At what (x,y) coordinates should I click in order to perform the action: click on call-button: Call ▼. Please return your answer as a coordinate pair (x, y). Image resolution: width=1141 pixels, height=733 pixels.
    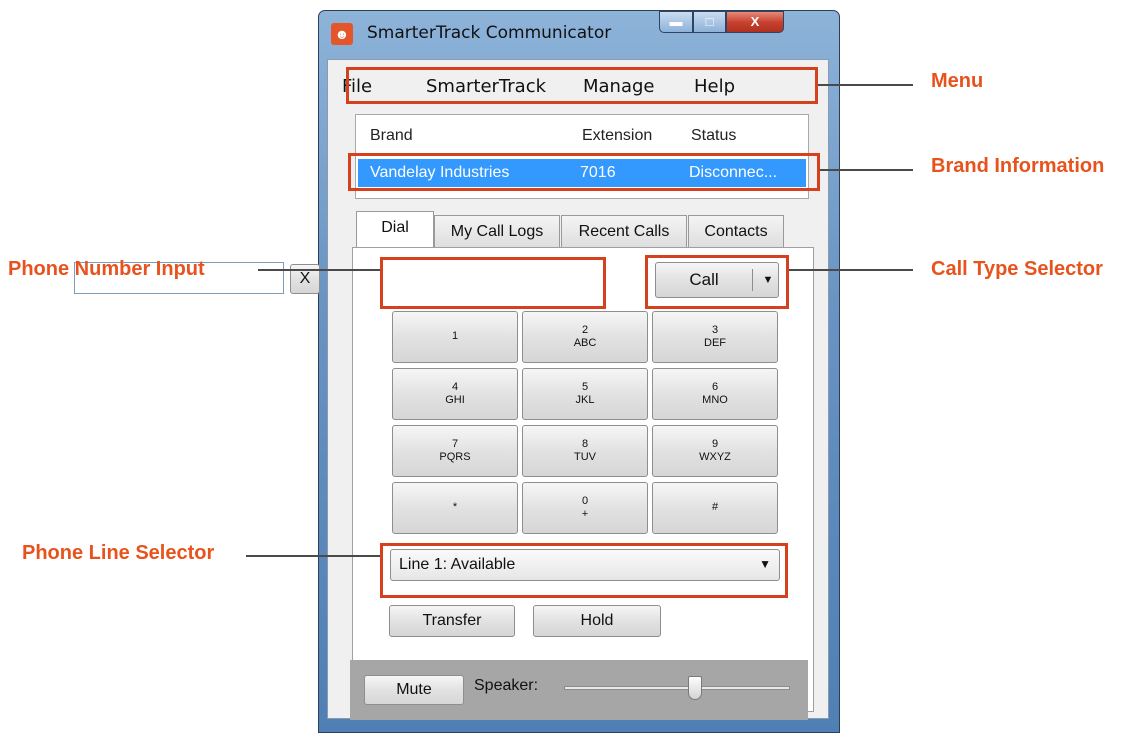
    Looking at the image, I should click on (717, 280).